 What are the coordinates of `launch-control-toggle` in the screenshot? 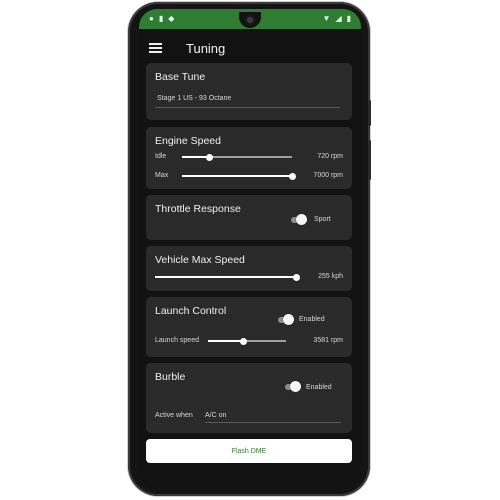 It's located at (285, 319).